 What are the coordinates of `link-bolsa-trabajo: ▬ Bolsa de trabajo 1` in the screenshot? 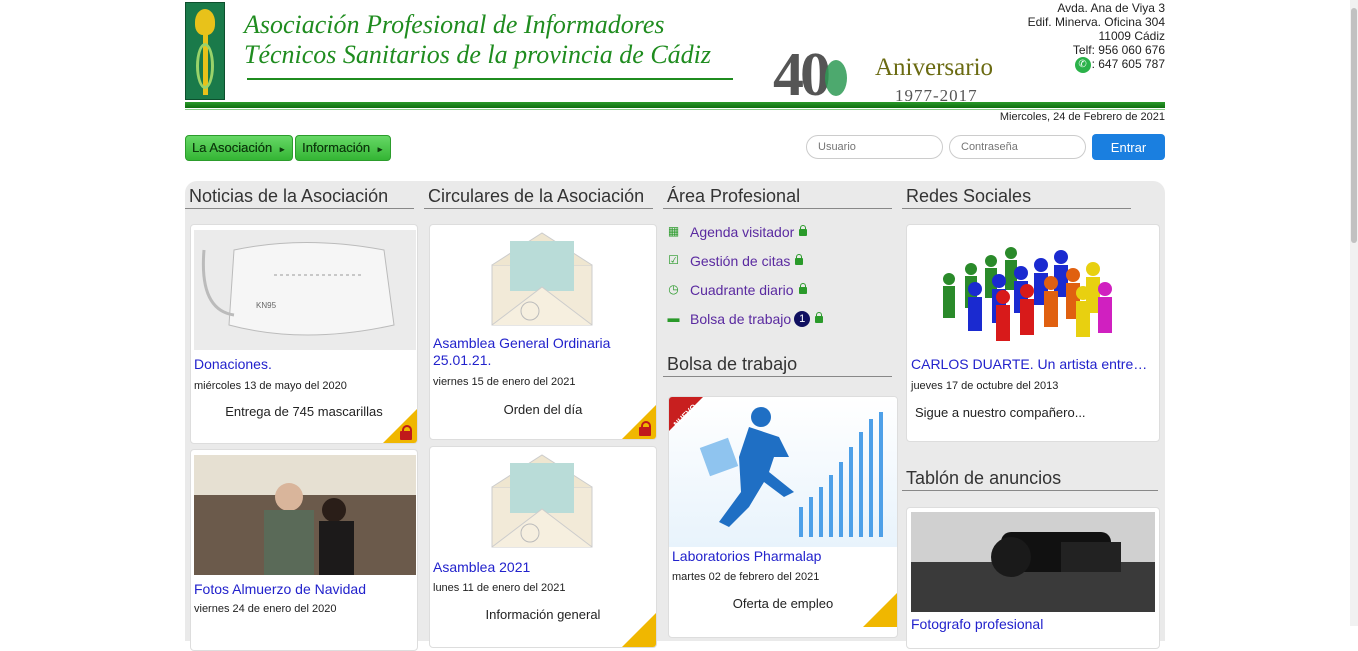 It's located at (779, 318).